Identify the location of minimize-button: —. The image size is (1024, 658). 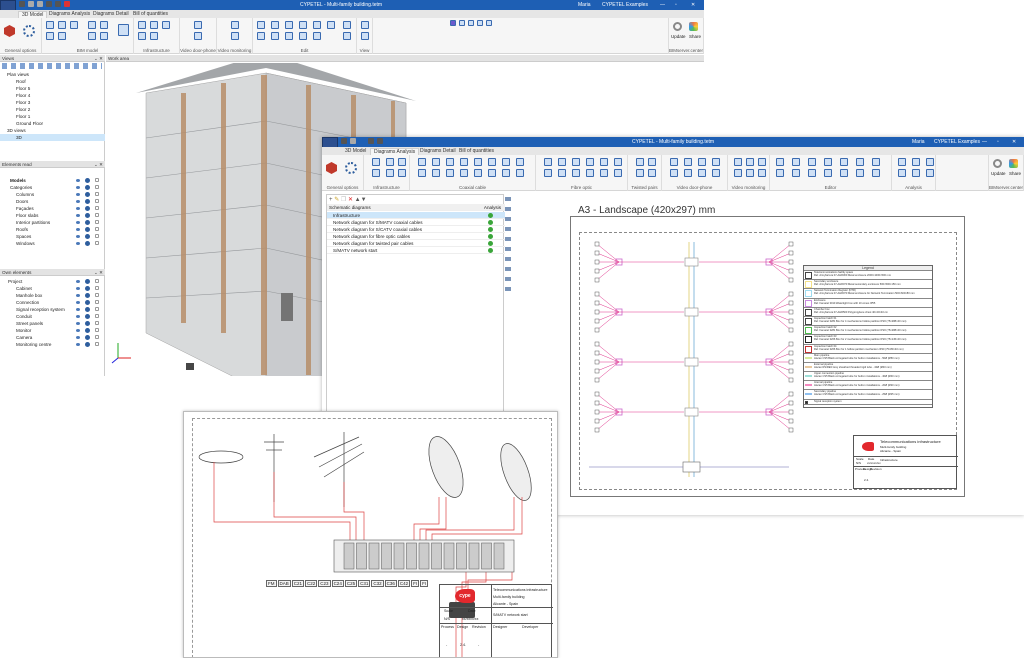
(984, 142).